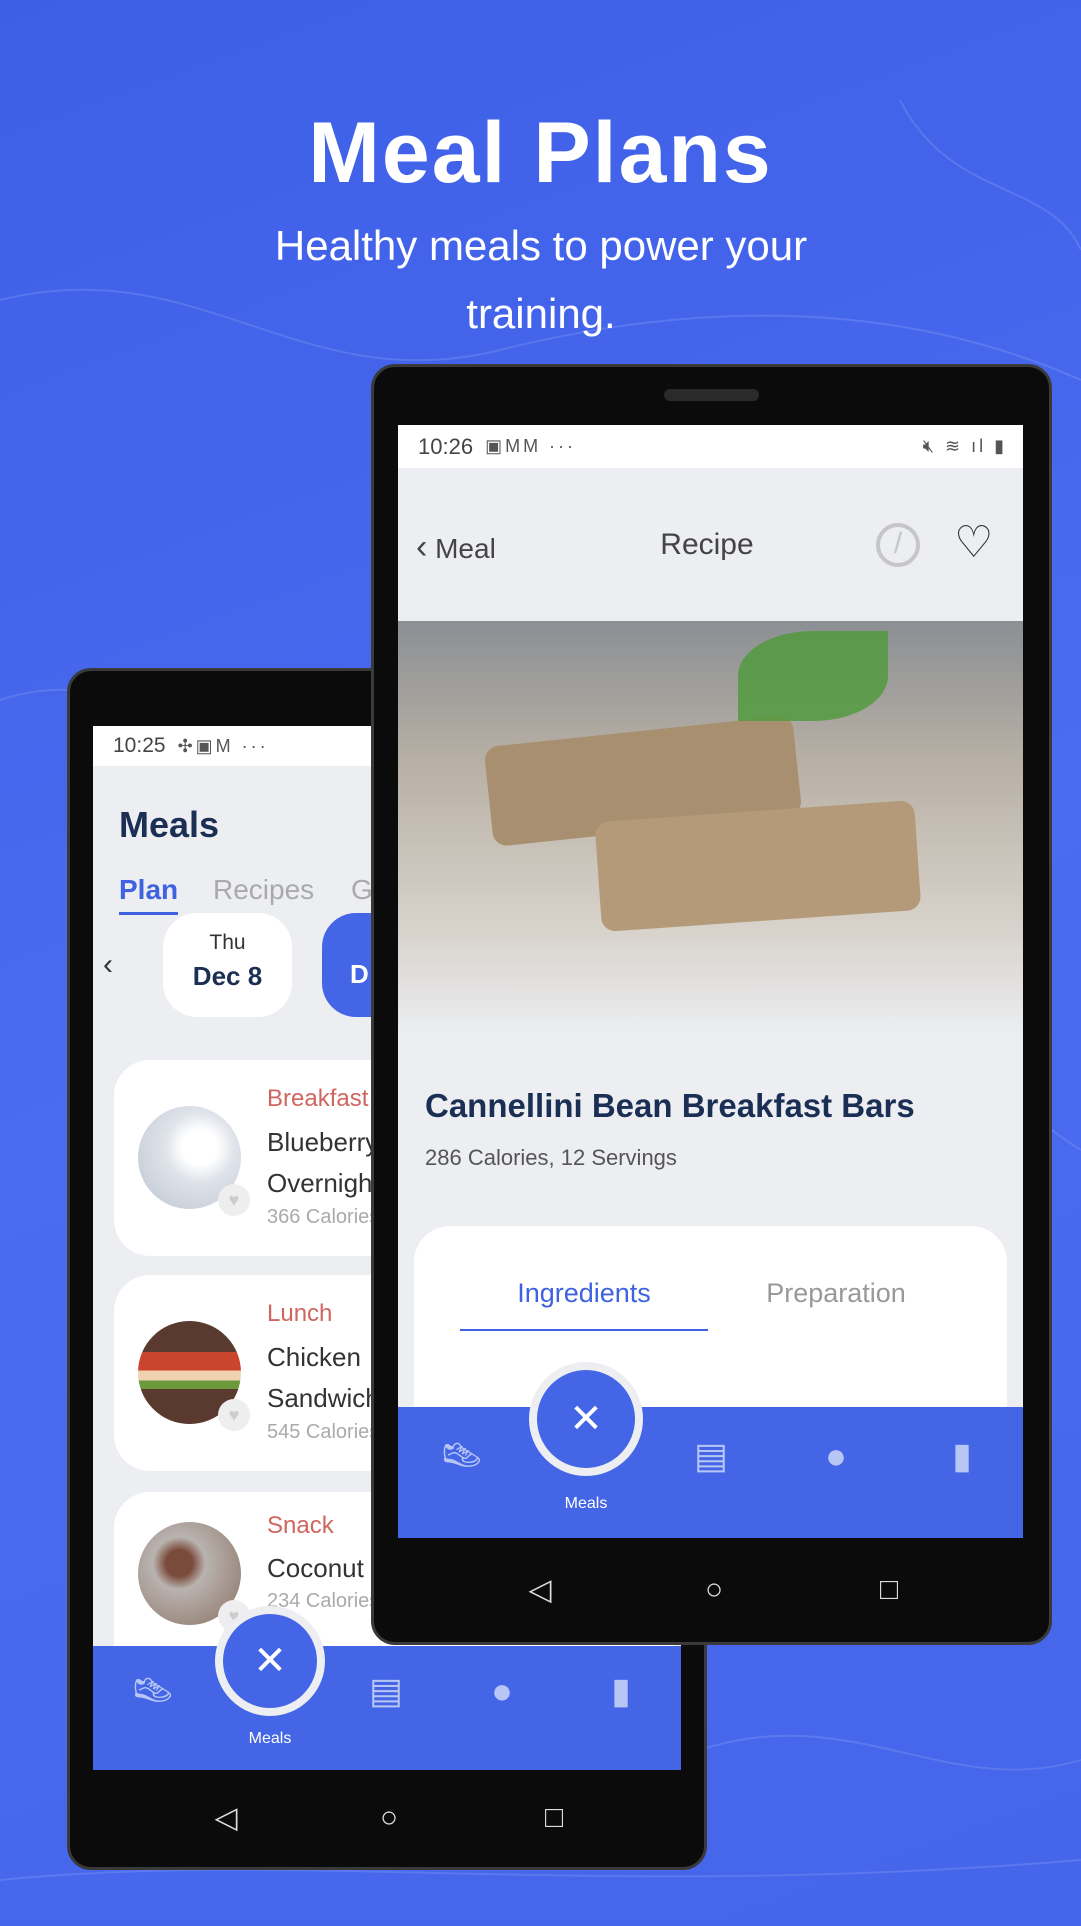 The height and width of the screenshot is (1926, 1081). I want to click on tab-partial: G, so click(362, 890).